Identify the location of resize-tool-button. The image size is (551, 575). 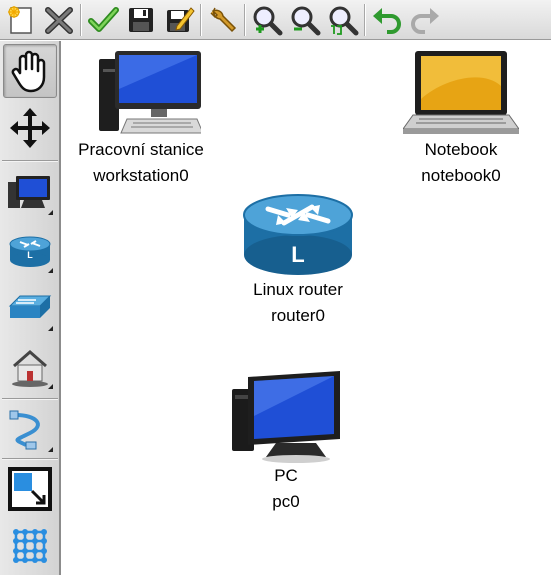
(30, 489).